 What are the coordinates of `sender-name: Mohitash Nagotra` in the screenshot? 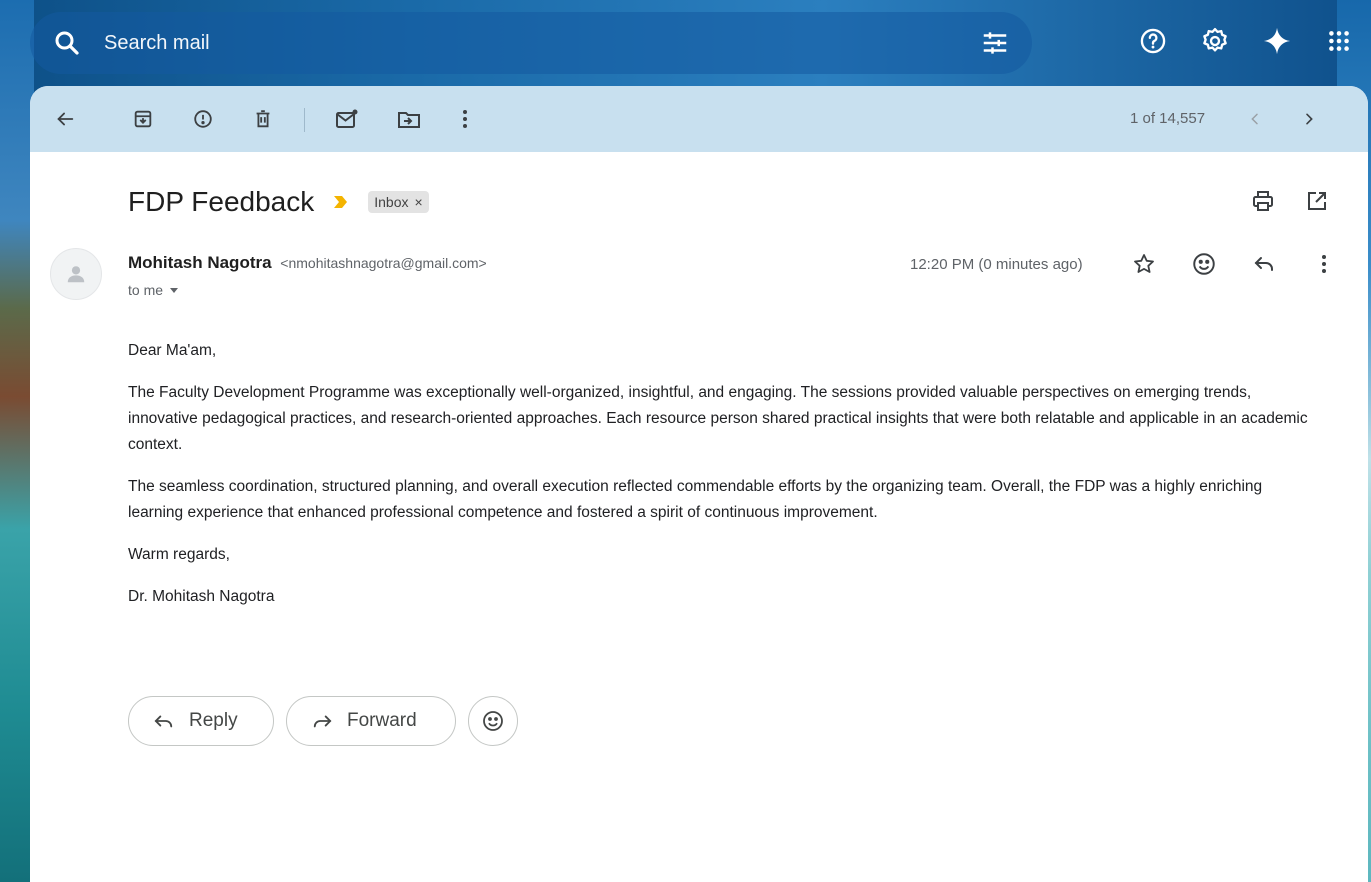 It's located at (200, 262).